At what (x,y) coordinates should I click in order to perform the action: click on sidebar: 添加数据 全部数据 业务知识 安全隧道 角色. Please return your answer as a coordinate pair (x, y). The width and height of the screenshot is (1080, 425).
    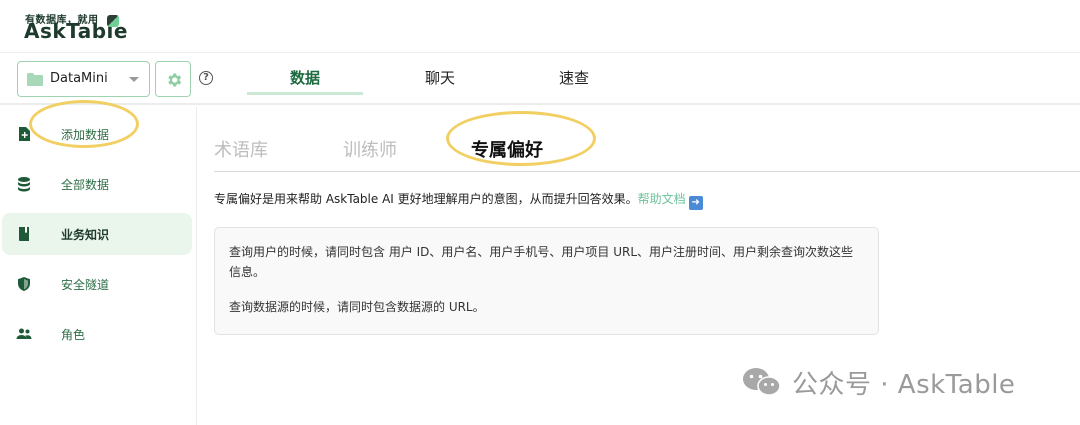
    Looking at the image, I should click on (98, 266).